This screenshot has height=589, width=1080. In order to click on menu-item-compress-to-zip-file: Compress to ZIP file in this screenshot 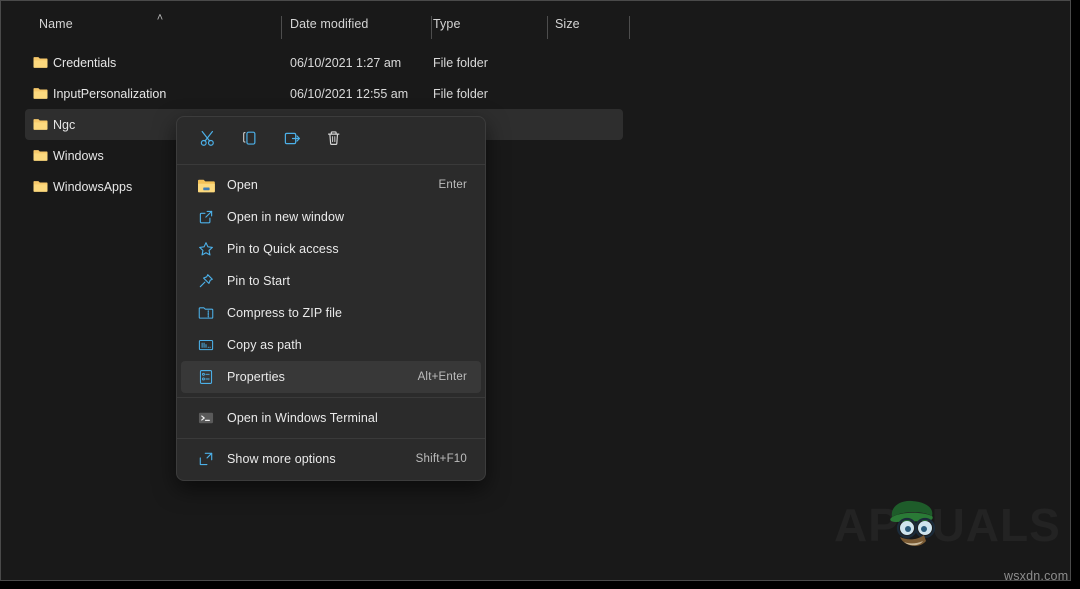, I will do `click(331, 313)`.